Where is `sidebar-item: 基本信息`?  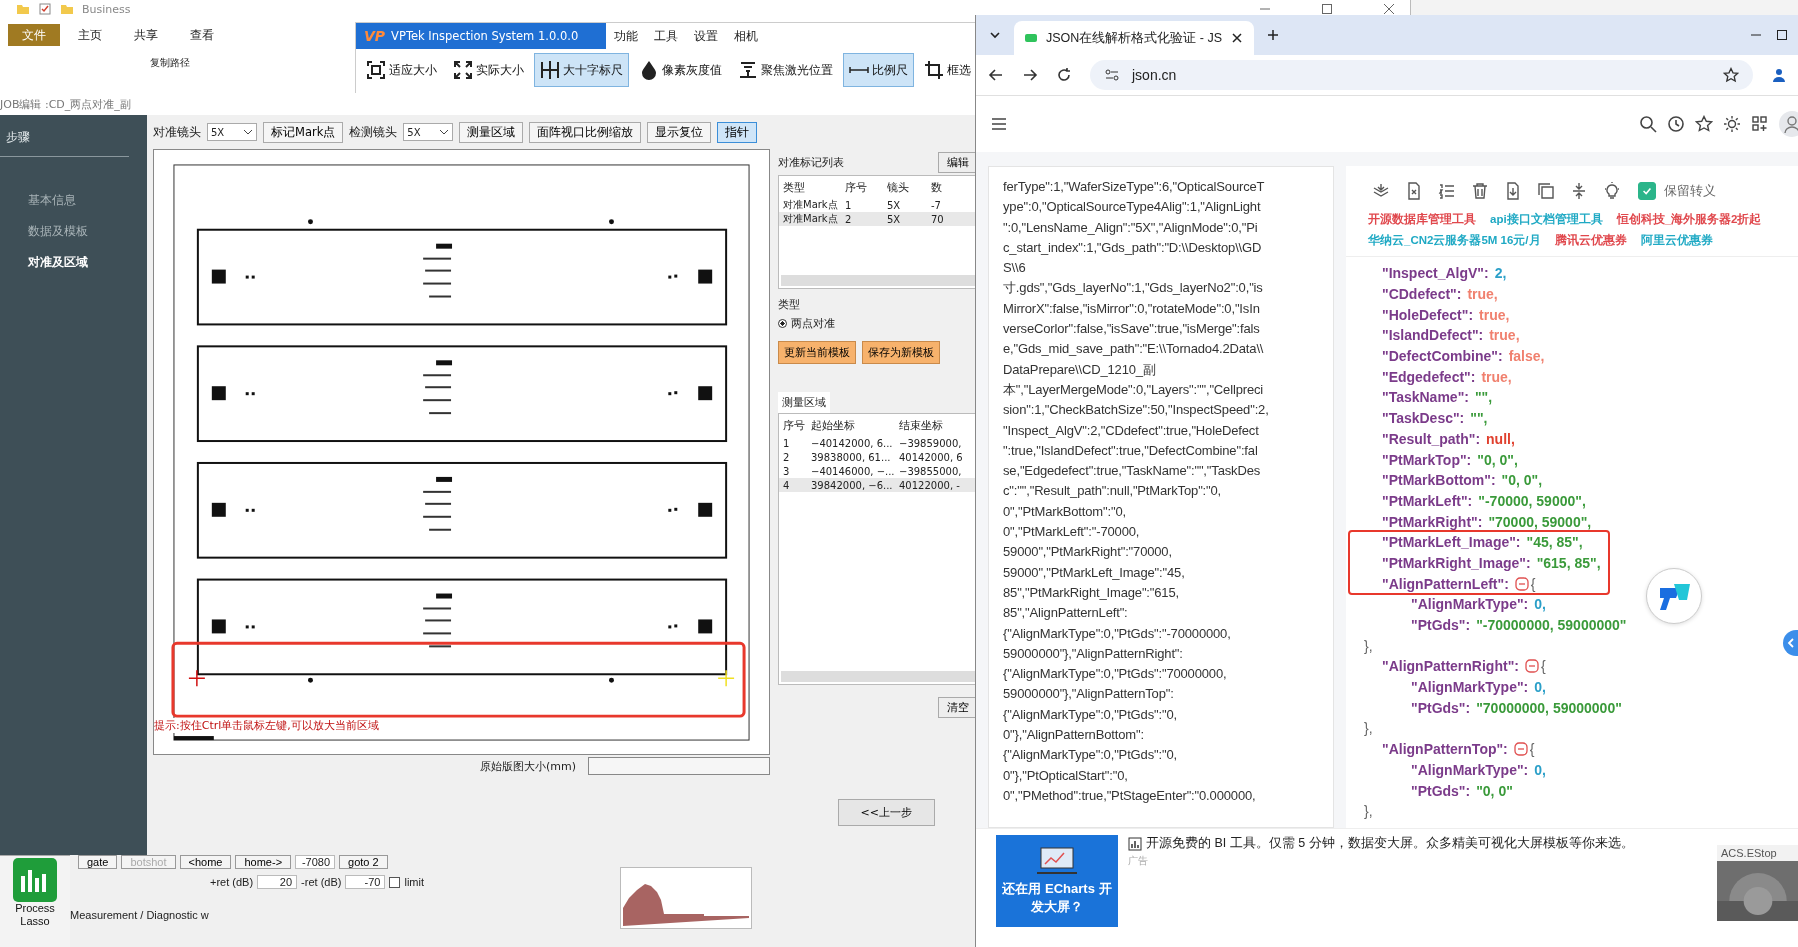
sidebar-item: 基本信息 is located at coordinates (73, 200).